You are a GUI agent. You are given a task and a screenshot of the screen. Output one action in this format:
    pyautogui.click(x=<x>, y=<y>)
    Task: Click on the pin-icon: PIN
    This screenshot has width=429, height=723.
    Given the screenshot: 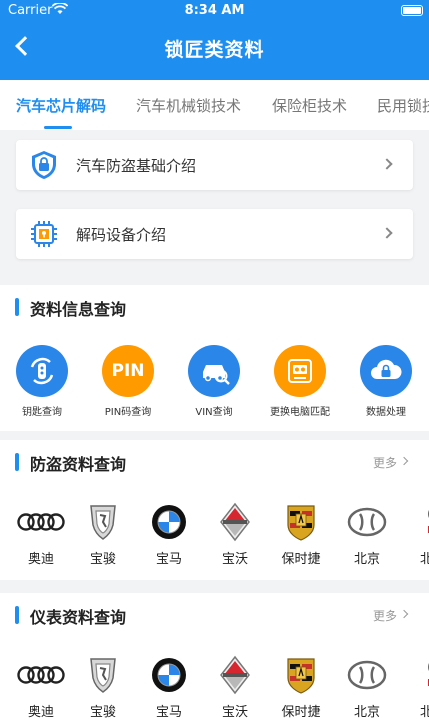 What is the action you would take?
    pyautogui.click(x=128, y=371)
    